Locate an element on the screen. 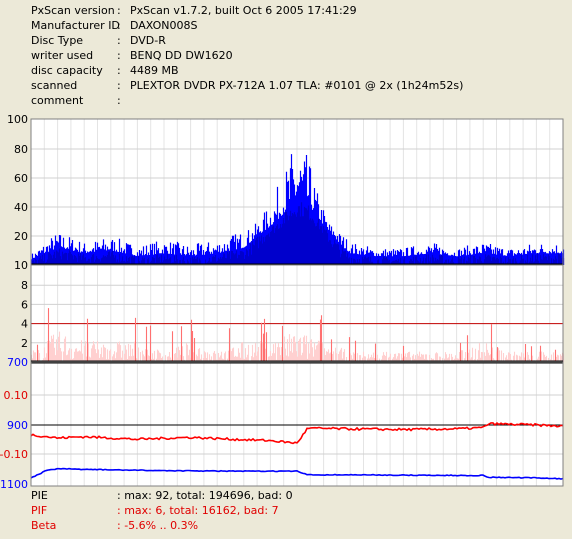 This screenshot has width=572, height=539. info-label: scanned is located at coordinates (54, 85).